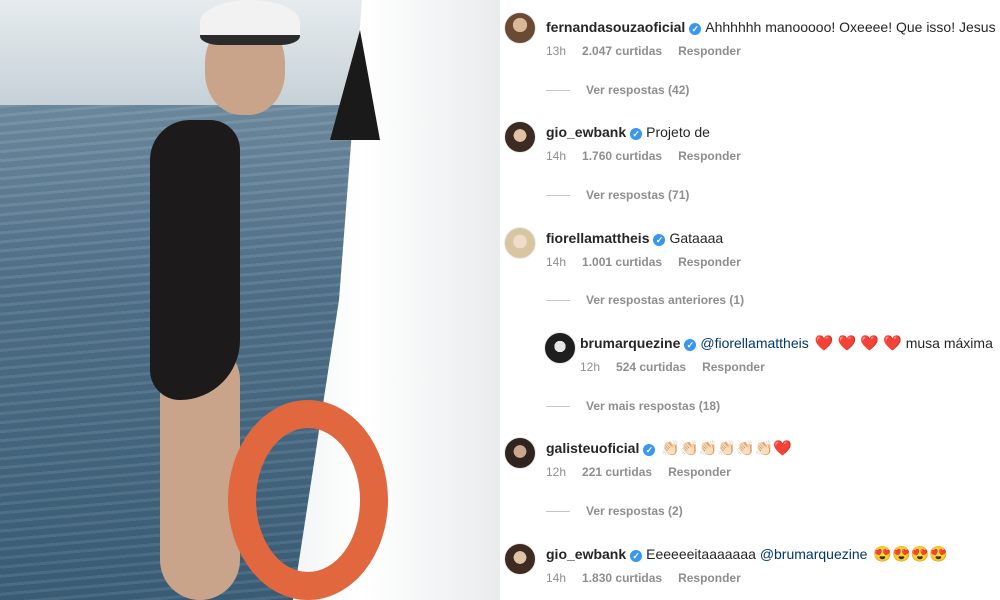 Image resolution: width=1000 pixels, height=600 pixels. What do you see at coordinates (696, 238) in the screenshot?
I see `comment-text: Gataaaa` at bounding box center [696, 238].